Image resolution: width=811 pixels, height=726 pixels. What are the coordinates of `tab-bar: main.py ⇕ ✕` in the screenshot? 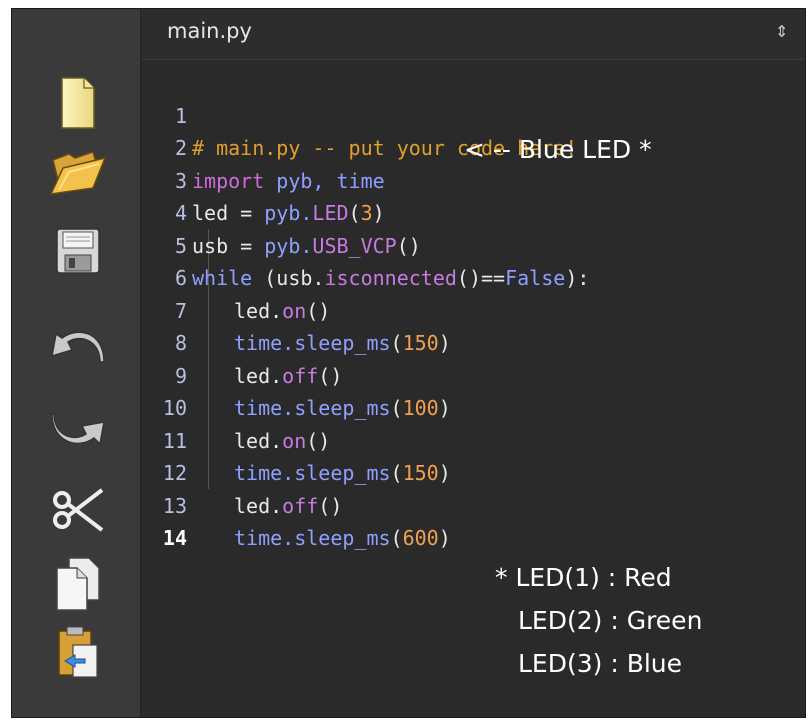 It's located at (473, 34).